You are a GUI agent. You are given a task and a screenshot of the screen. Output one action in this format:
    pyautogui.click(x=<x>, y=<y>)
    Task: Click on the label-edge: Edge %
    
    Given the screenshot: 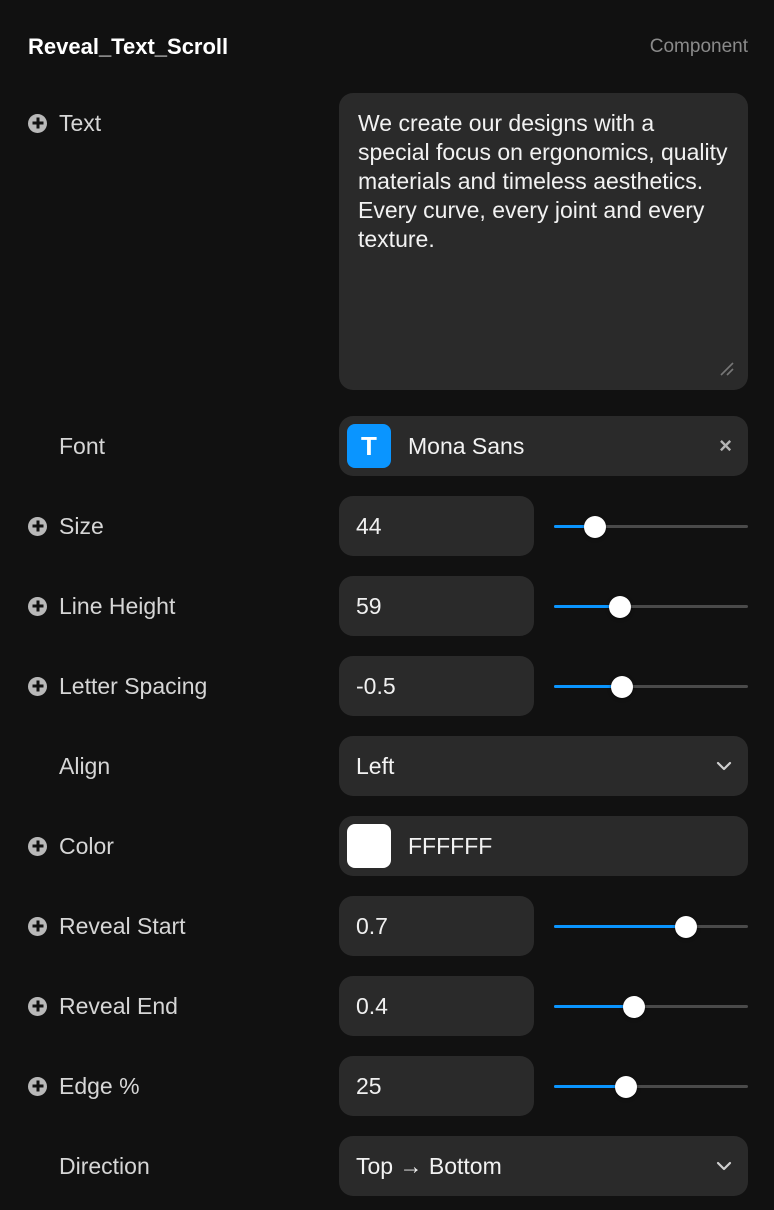 What is the action you would take?
    pyautogui.click(x=99, y=1085)
    